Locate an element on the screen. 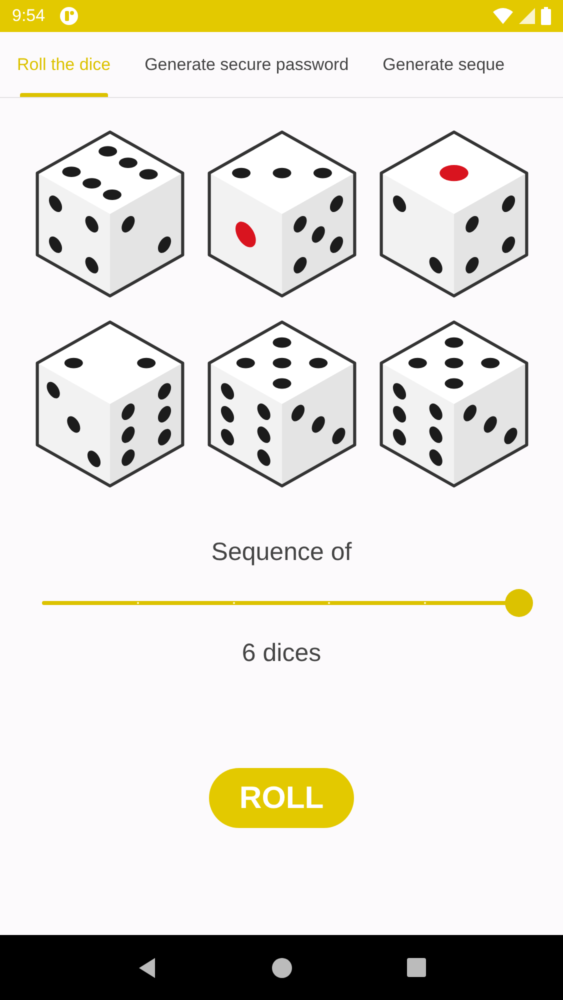  battery-icon is located at coordinates (546, 16).